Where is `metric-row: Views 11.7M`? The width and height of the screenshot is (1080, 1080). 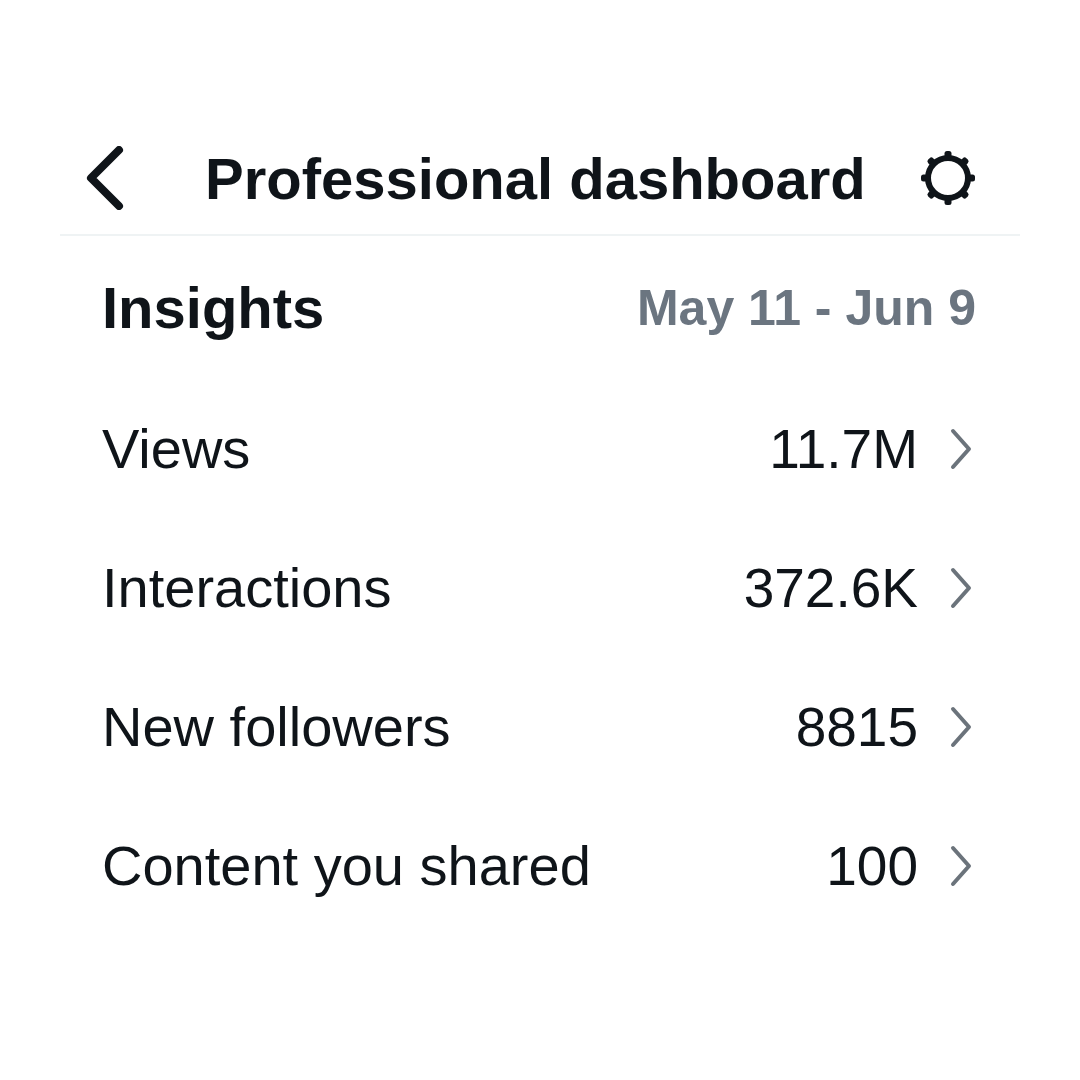
metric-row: Views 11.7M is located at coordinates (540, 448).